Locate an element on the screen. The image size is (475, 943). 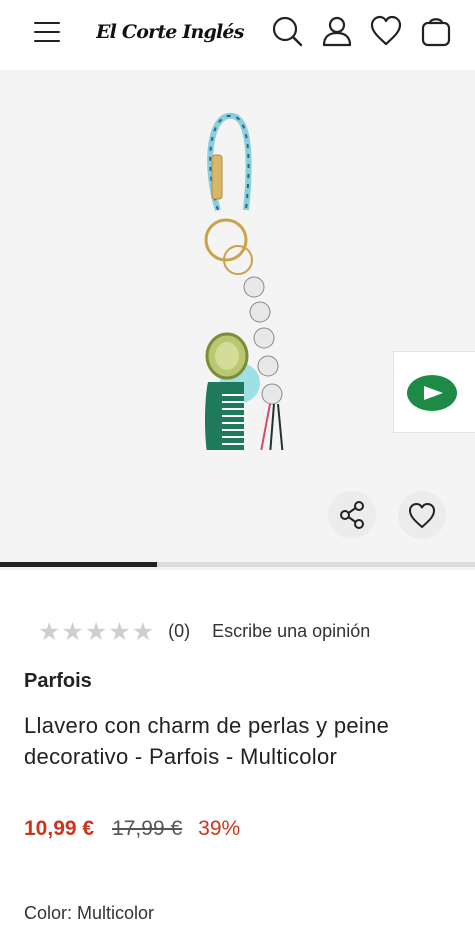
user-icon is located at coordinates (337, 31).